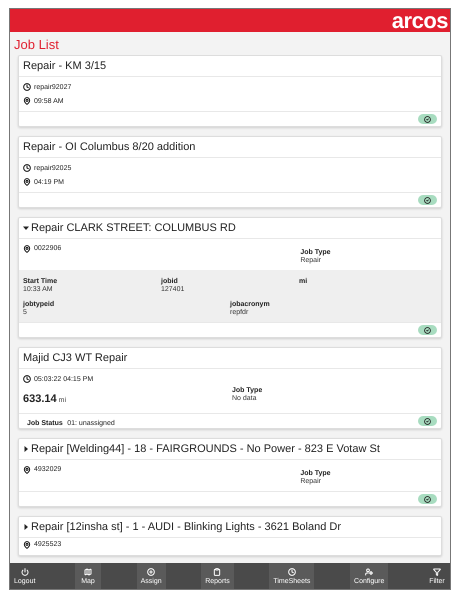 The image size is (460, 599). What do you see at coordinates (88, 572) in the screenshot?
I see `map-icon` at bounding box center [88, 572].